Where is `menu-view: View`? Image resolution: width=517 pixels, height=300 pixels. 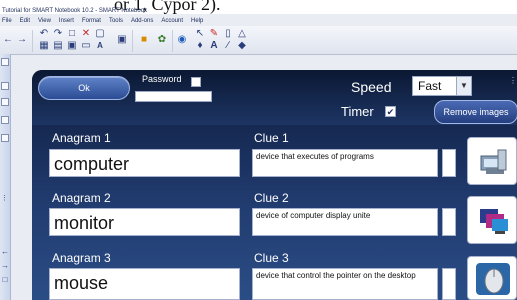 menu-view: View is located at coordinates (44, 21).